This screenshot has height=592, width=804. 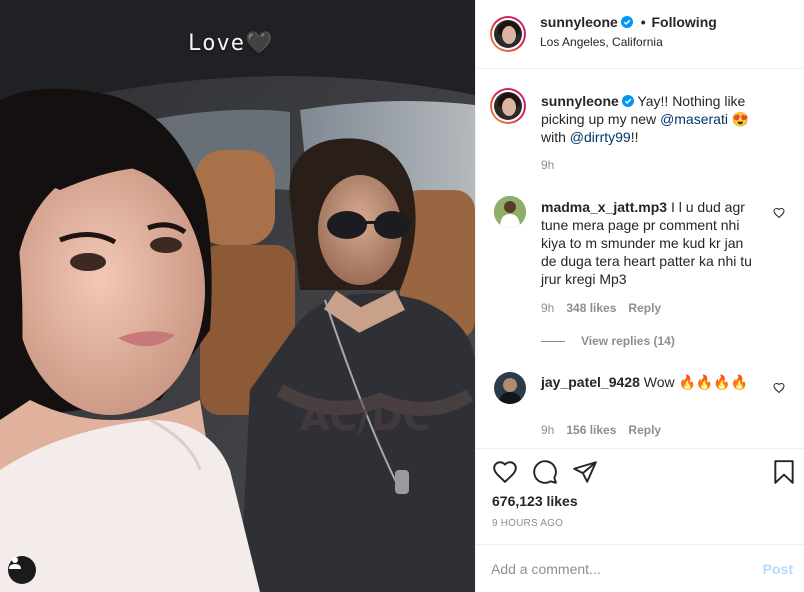 What do you see at coordinates (508, 106) in the screenshot?
I see `caption-avatar` at bounding box center [508, 106].